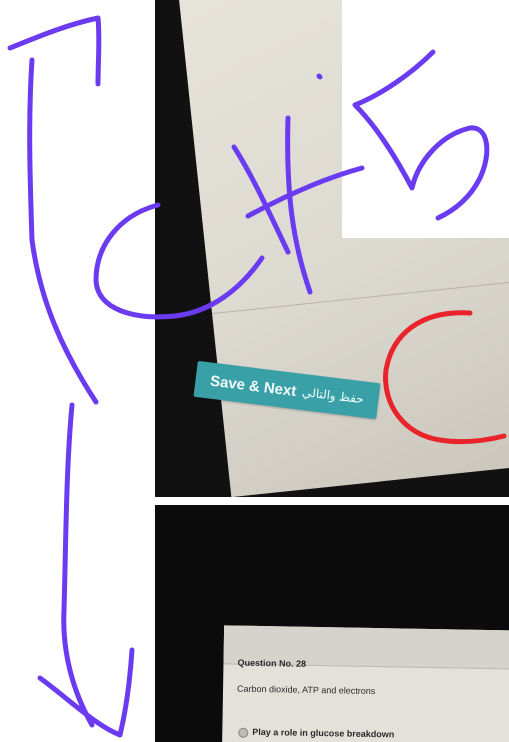 This screenshot has width=509, height=742. Describe the element at coordinates (306, 690) in the screenshot. I see `question-text: Carbon dioxide, ATP and electrons` at that location.